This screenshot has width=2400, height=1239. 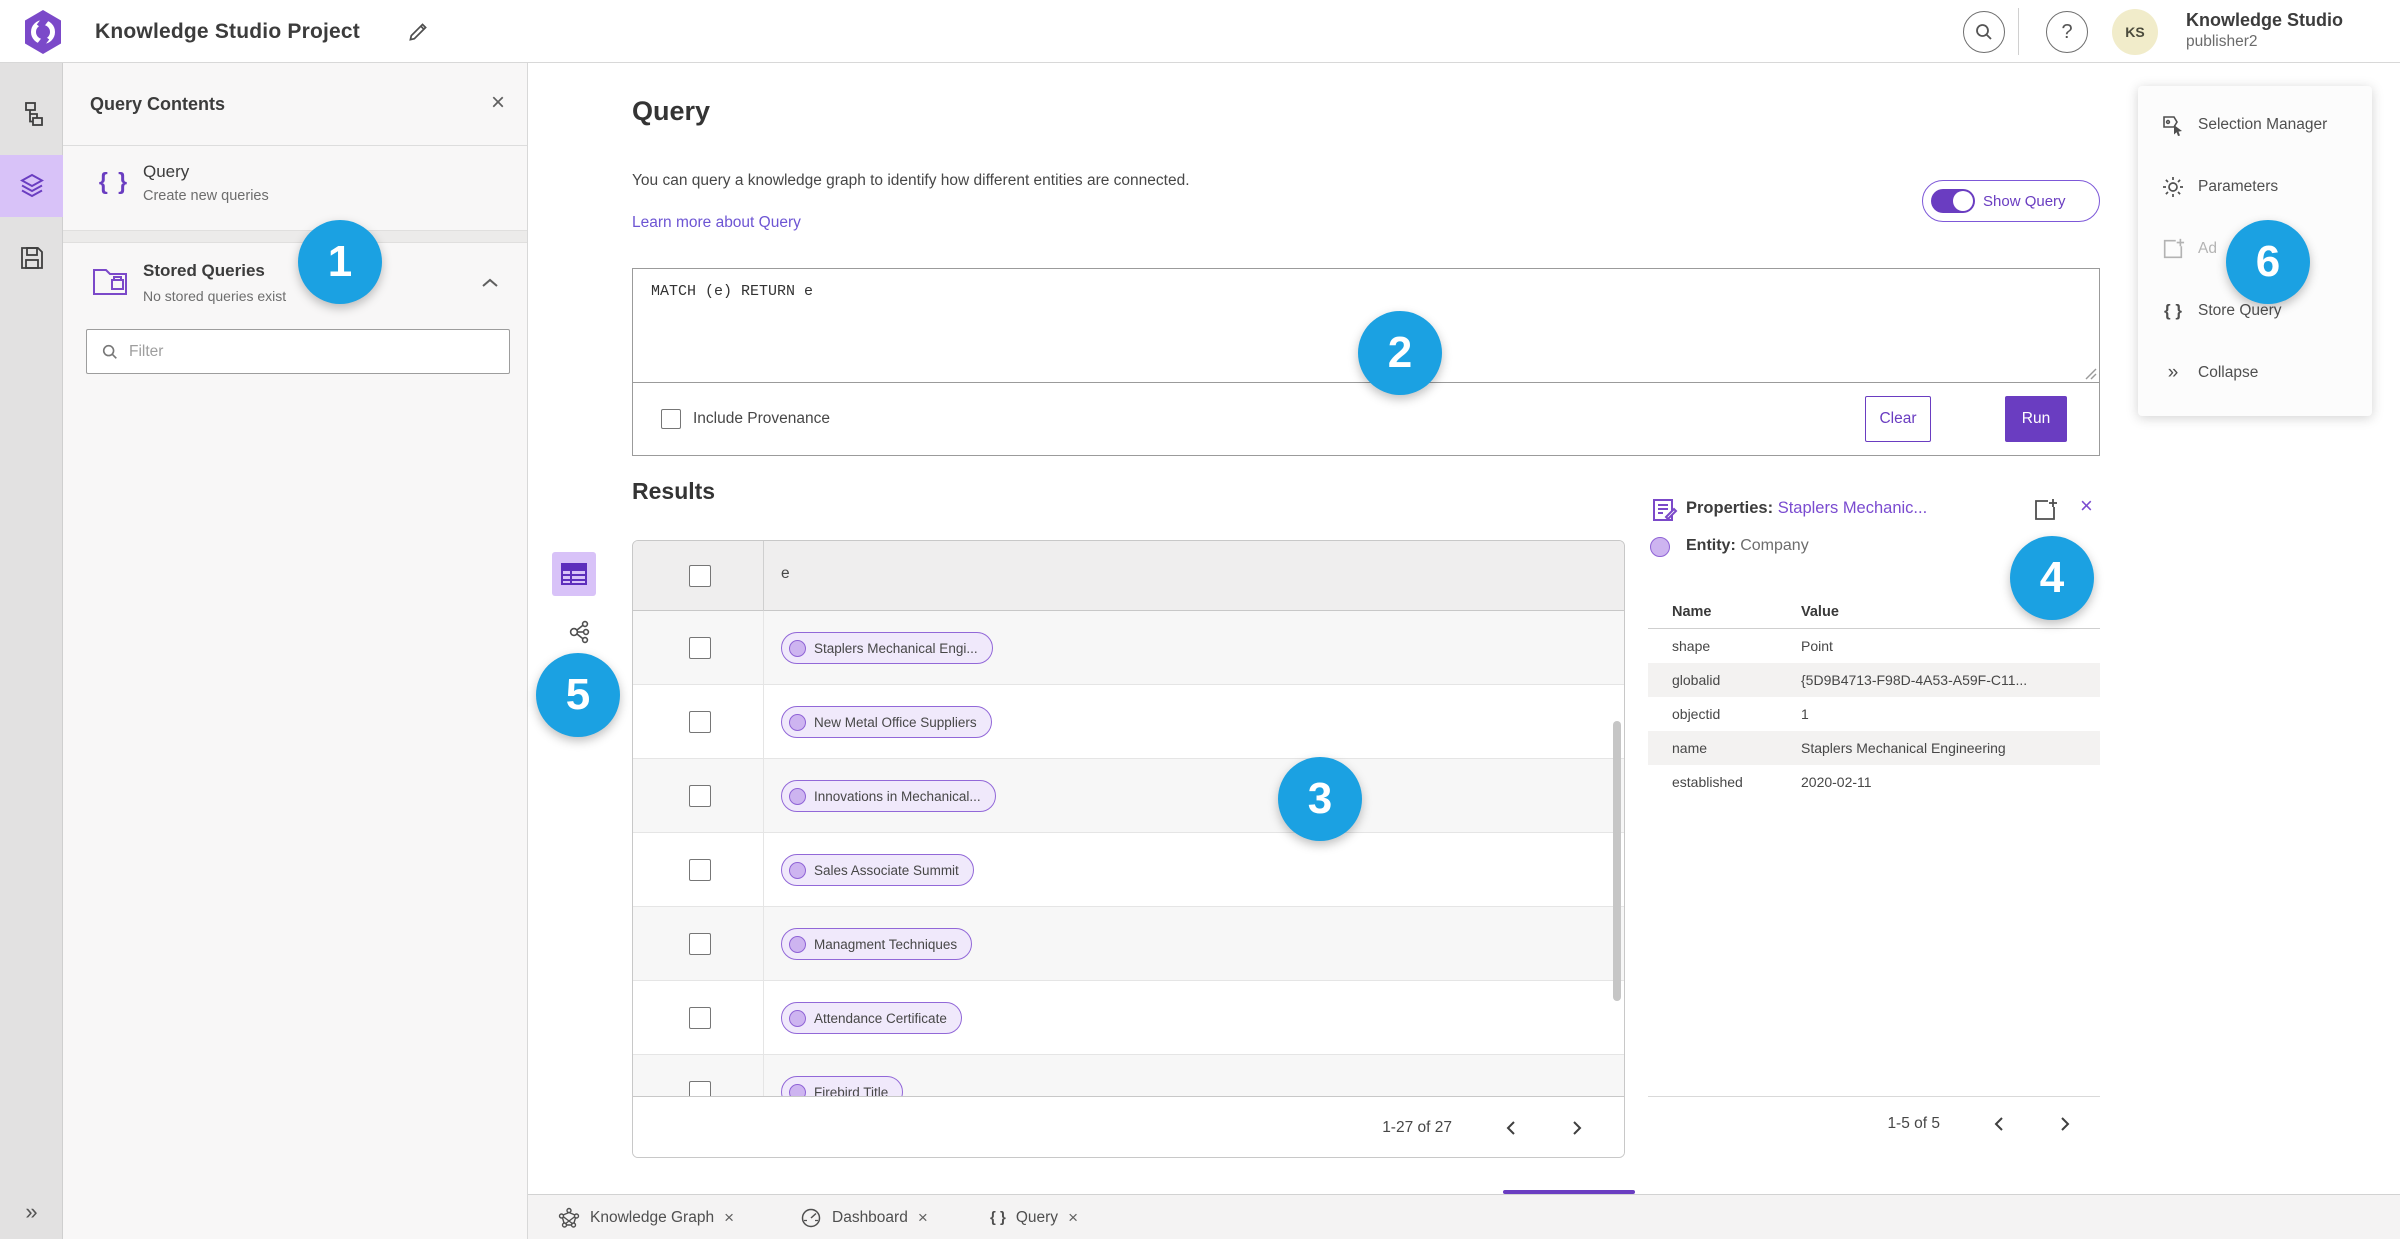 What do you see at coordinates (2135, 32) in the screenshot?
I see `avatar: KS` at bounding box center [2135, 32].